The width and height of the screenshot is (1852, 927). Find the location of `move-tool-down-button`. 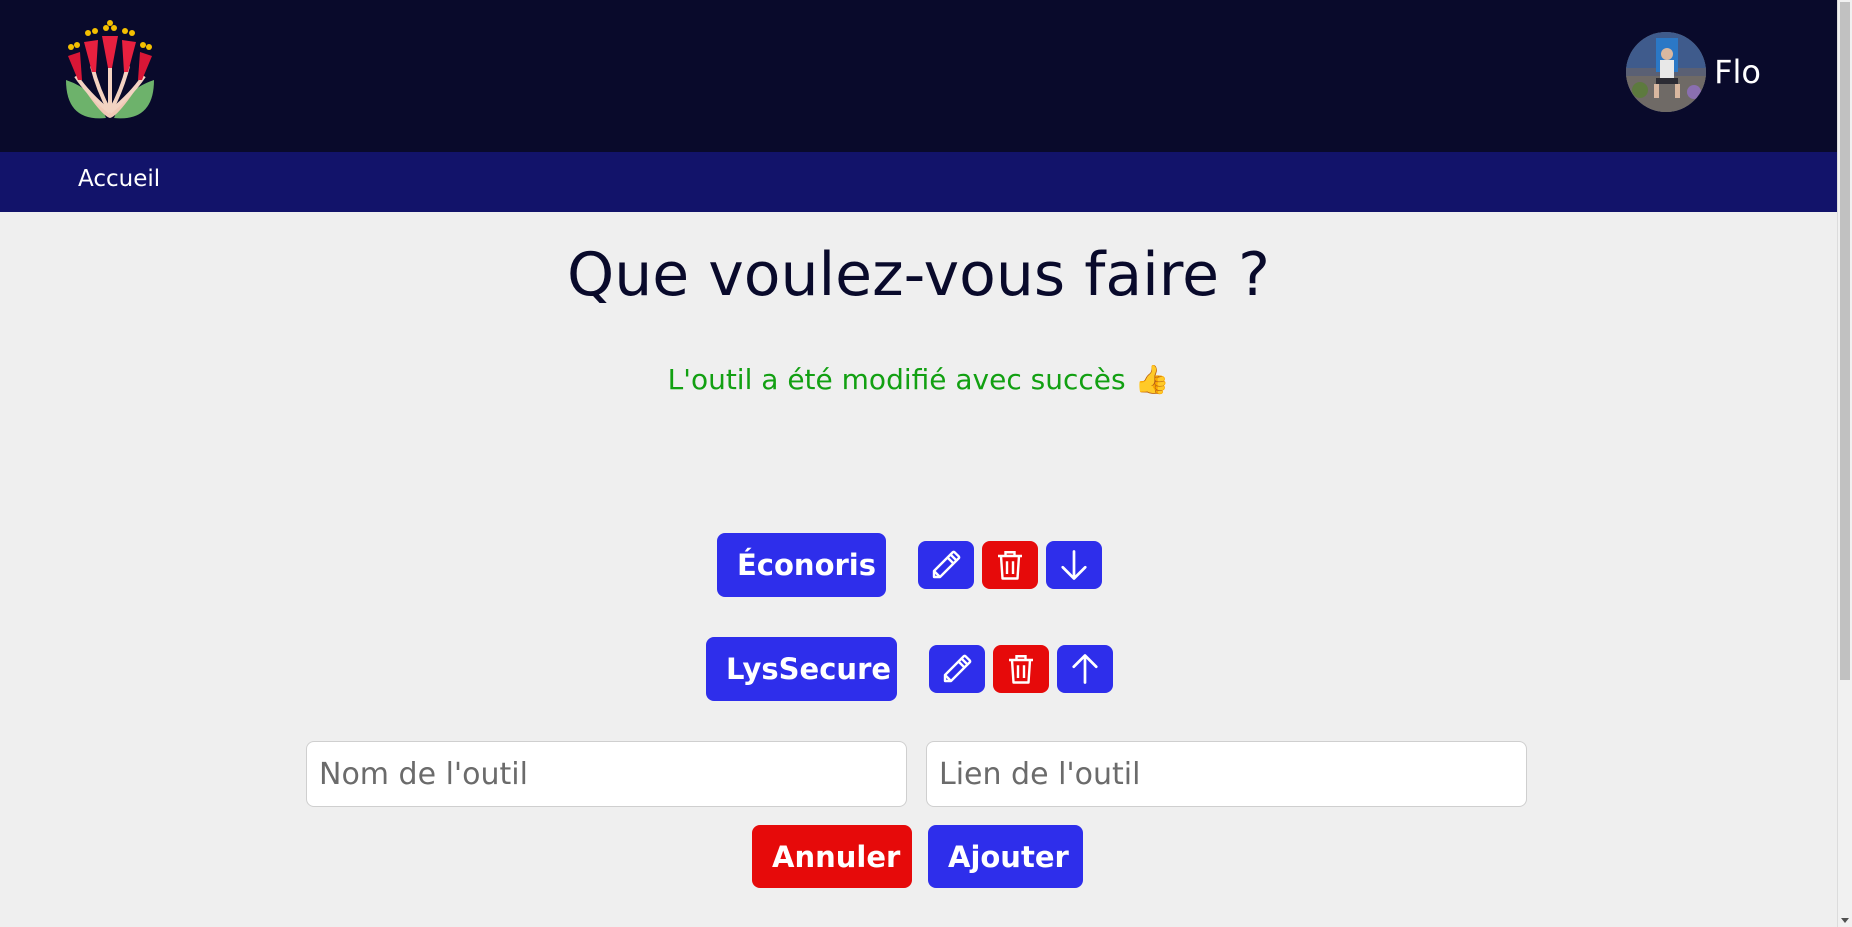

move-tool-down-button is located at coordinates (1074, 565).